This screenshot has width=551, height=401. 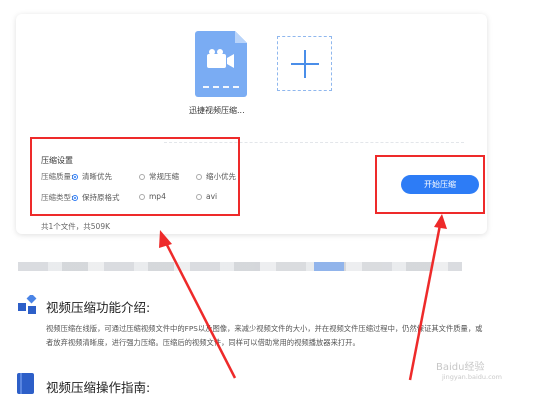 I want to click on watermark: Baidu经验 jingyan.baidu.com, so click(x=469, y=371).